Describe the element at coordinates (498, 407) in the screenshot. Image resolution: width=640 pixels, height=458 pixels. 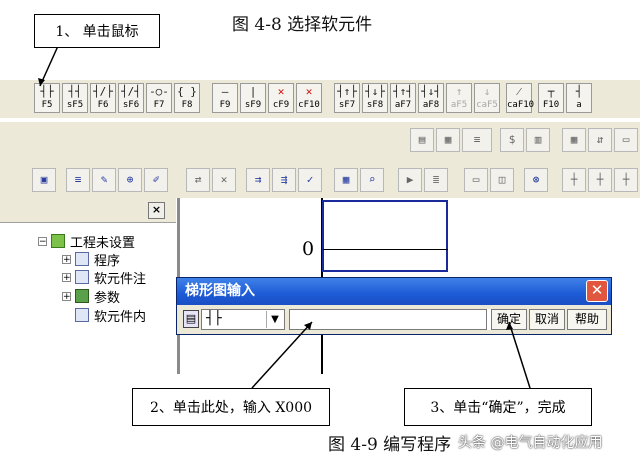
I see `callout-click-ok: 3、单击“确定”，完成` at that location.